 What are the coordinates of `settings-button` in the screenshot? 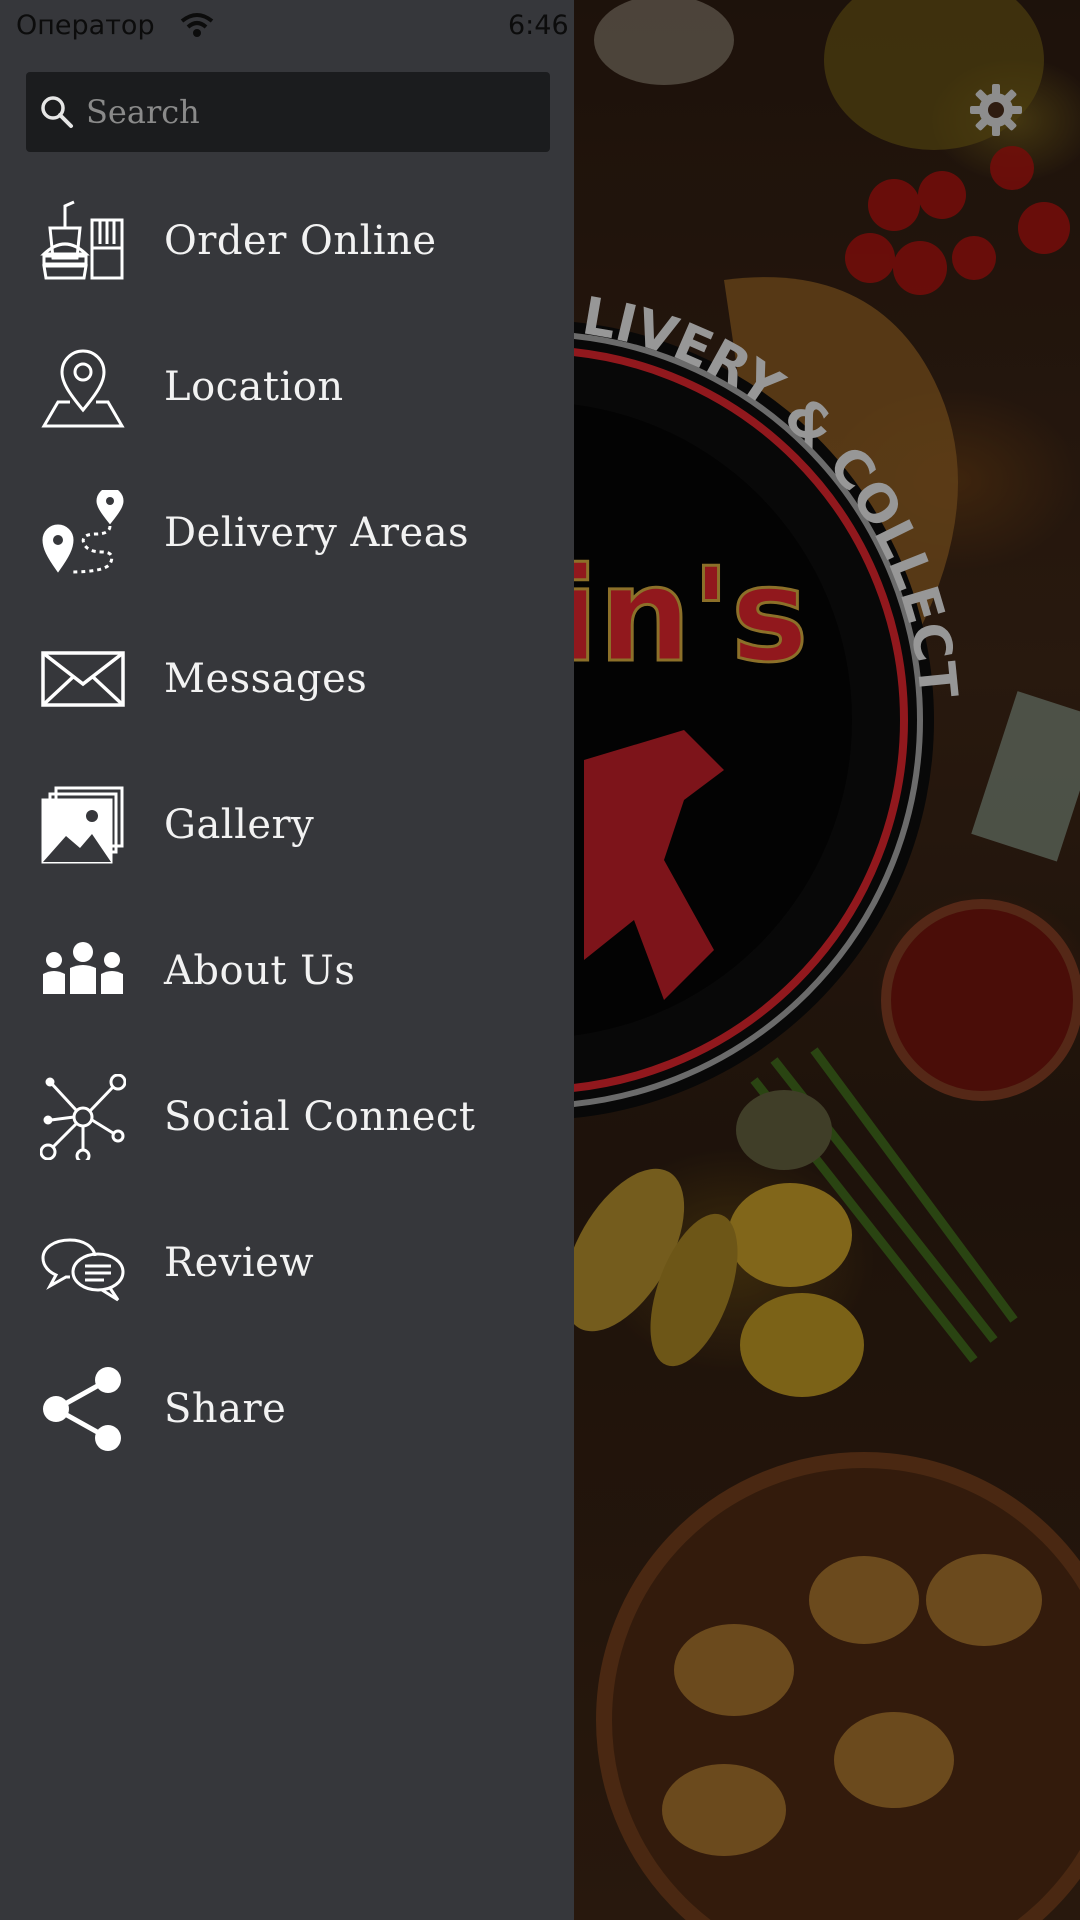 It's located at (996, 110).